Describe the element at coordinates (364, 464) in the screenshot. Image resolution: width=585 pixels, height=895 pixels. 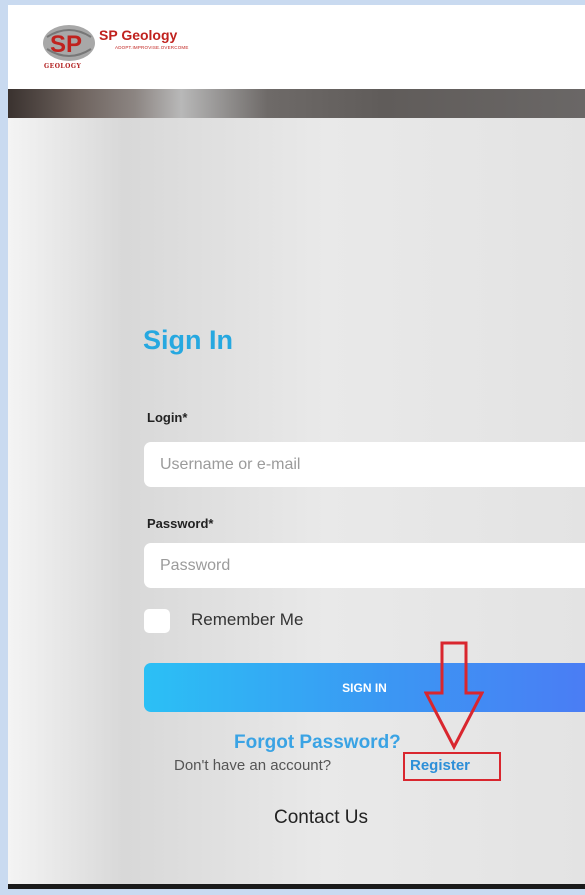
I see `login-input` at that location.